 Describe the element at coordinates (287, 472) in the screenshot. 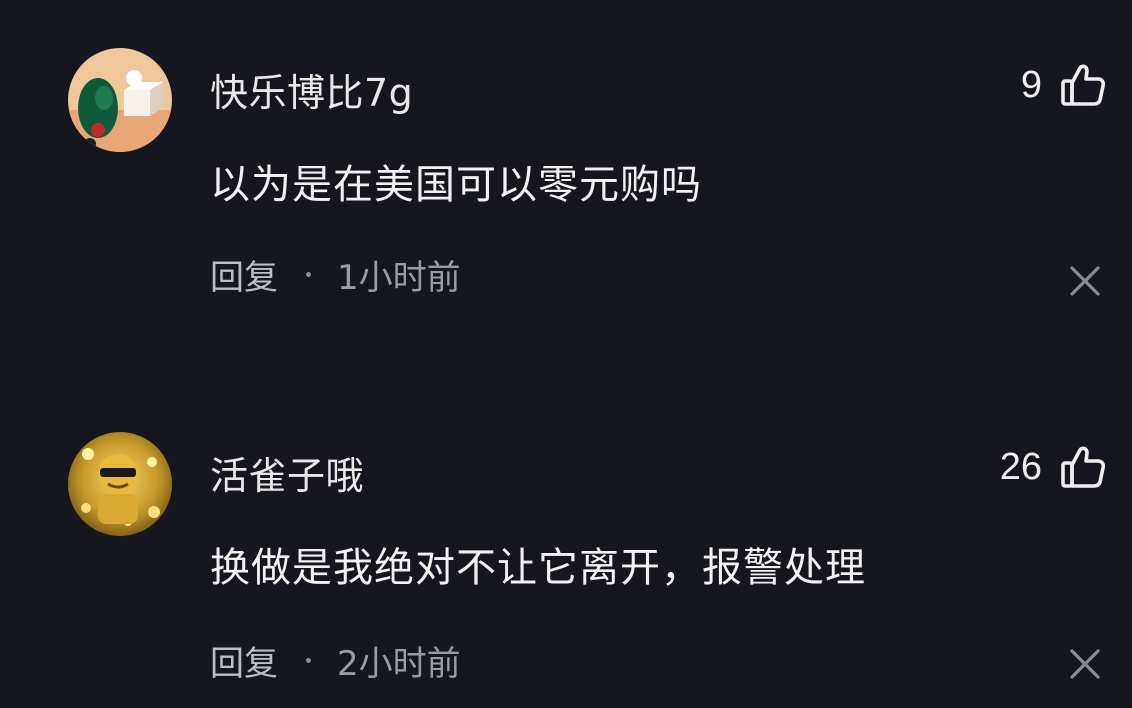

I see `username: 活雀子哦` at that location.